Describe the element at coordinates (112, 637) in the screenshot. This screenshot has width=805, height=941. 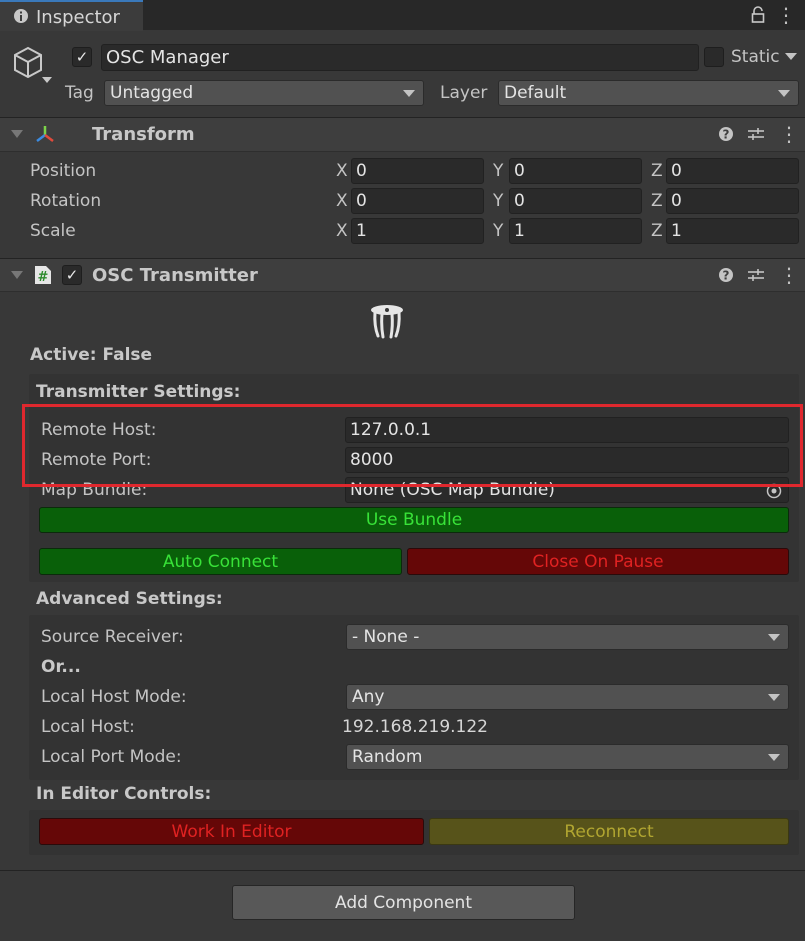
I see `source-receiver-label: Source Receiver:` at that location.